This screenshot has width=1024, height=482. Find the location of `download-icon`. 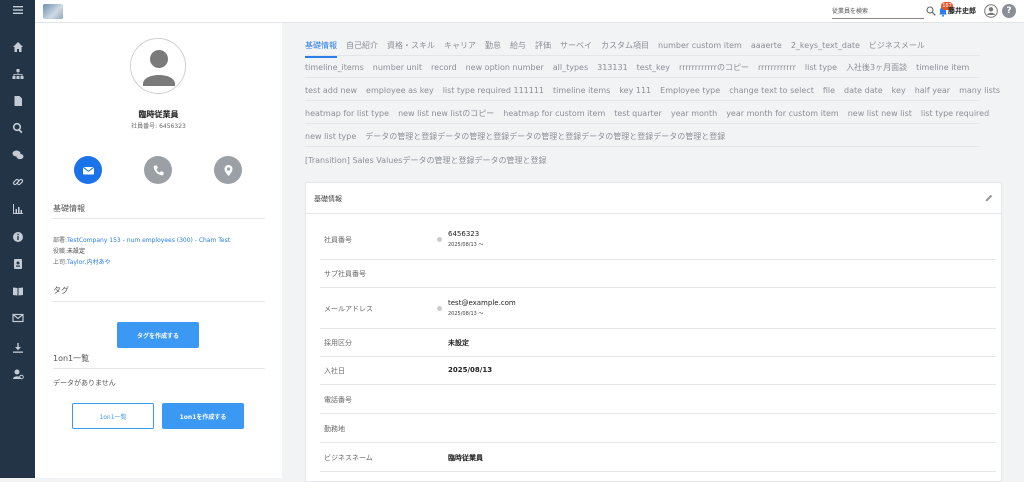

download-icon is located at coordinates (17, 348).